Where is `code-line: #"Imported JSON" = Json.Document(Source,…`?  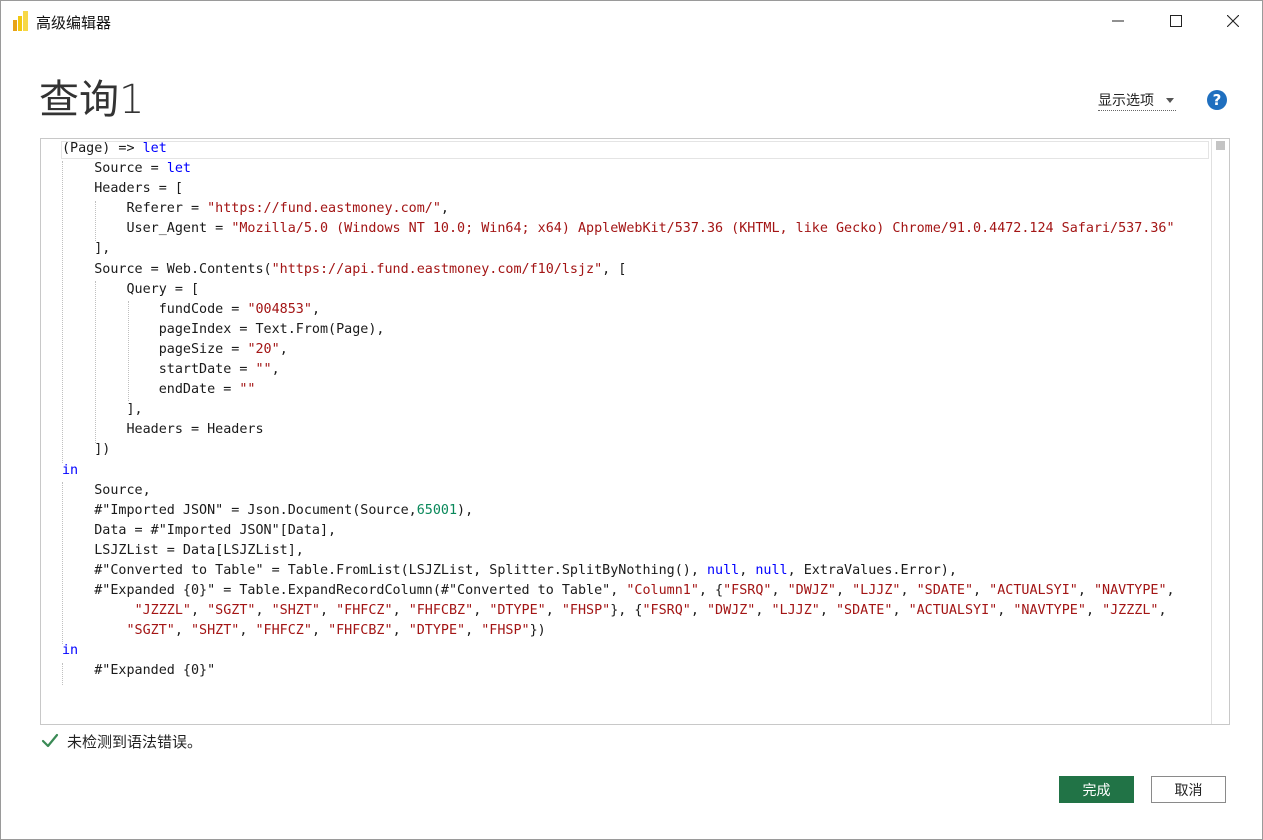 code-line: #"Imported JSON" = Json.Document(Source,… is located at coordinates (618, 511).